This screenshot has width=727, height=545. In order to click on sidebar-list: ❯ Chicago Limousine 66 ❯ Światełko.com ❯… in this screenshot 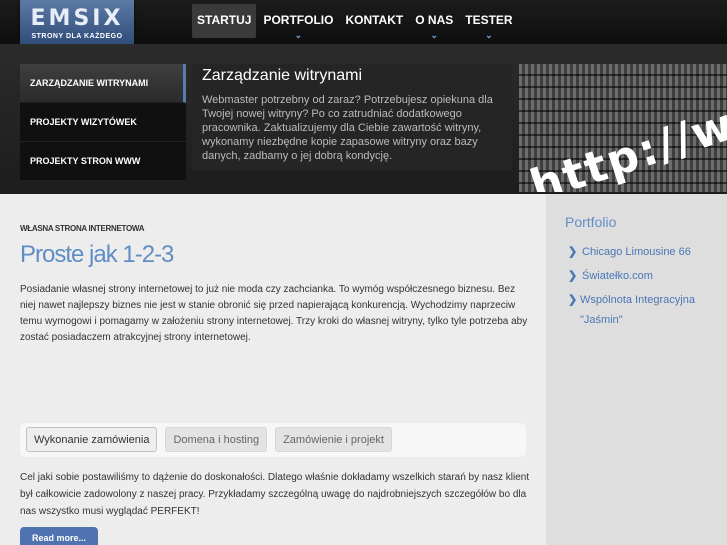, I will do `click(643, 288)`.